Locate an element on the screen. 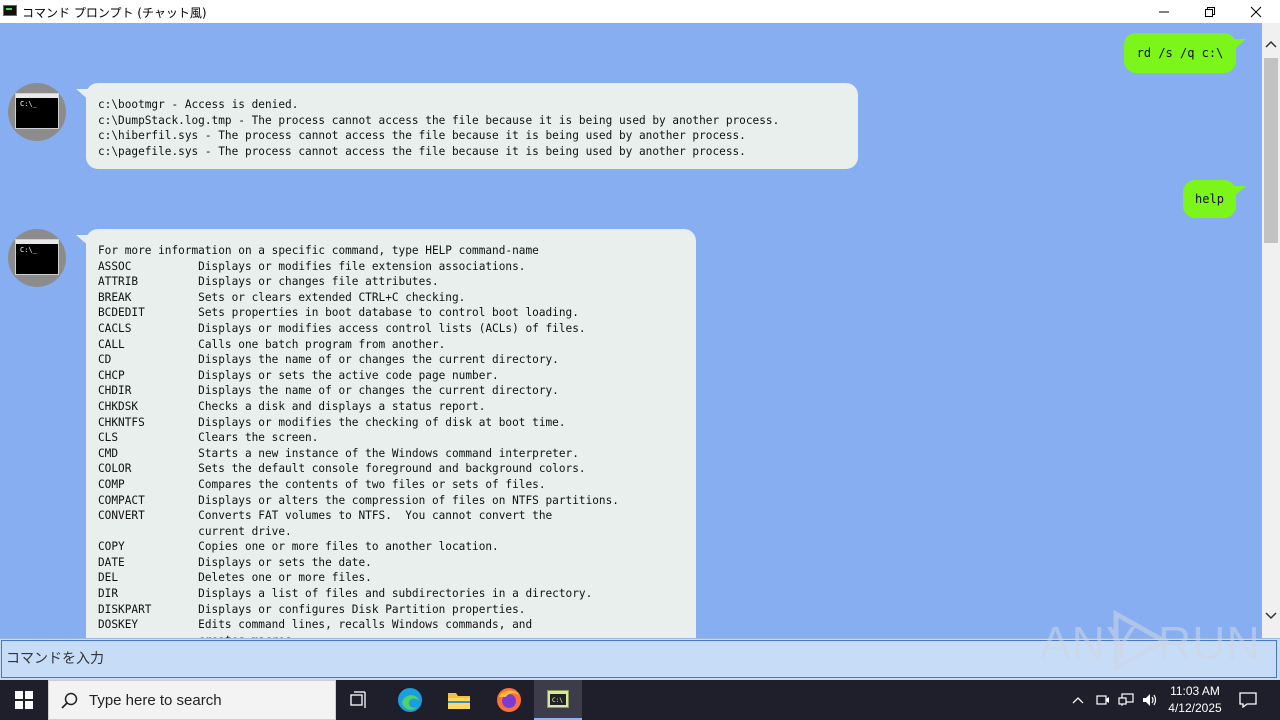  edge-icon is located at coordinates (410, 700).